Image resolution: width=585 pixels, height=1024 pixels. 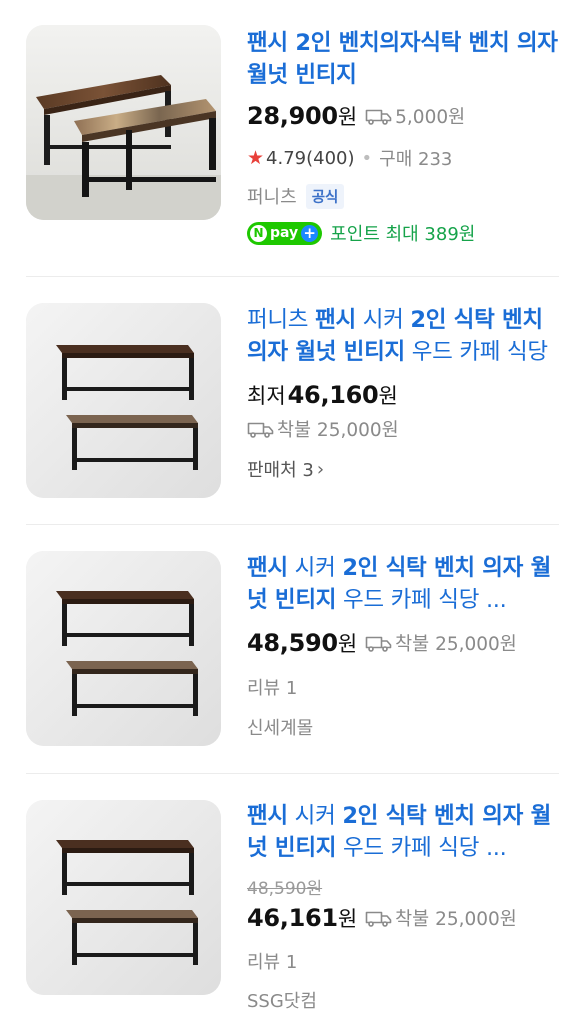 What do you see at coordinates (404, 886) in the screenshot?
I see `original-price-row: 48,590원` at bounding box center [404, 886].